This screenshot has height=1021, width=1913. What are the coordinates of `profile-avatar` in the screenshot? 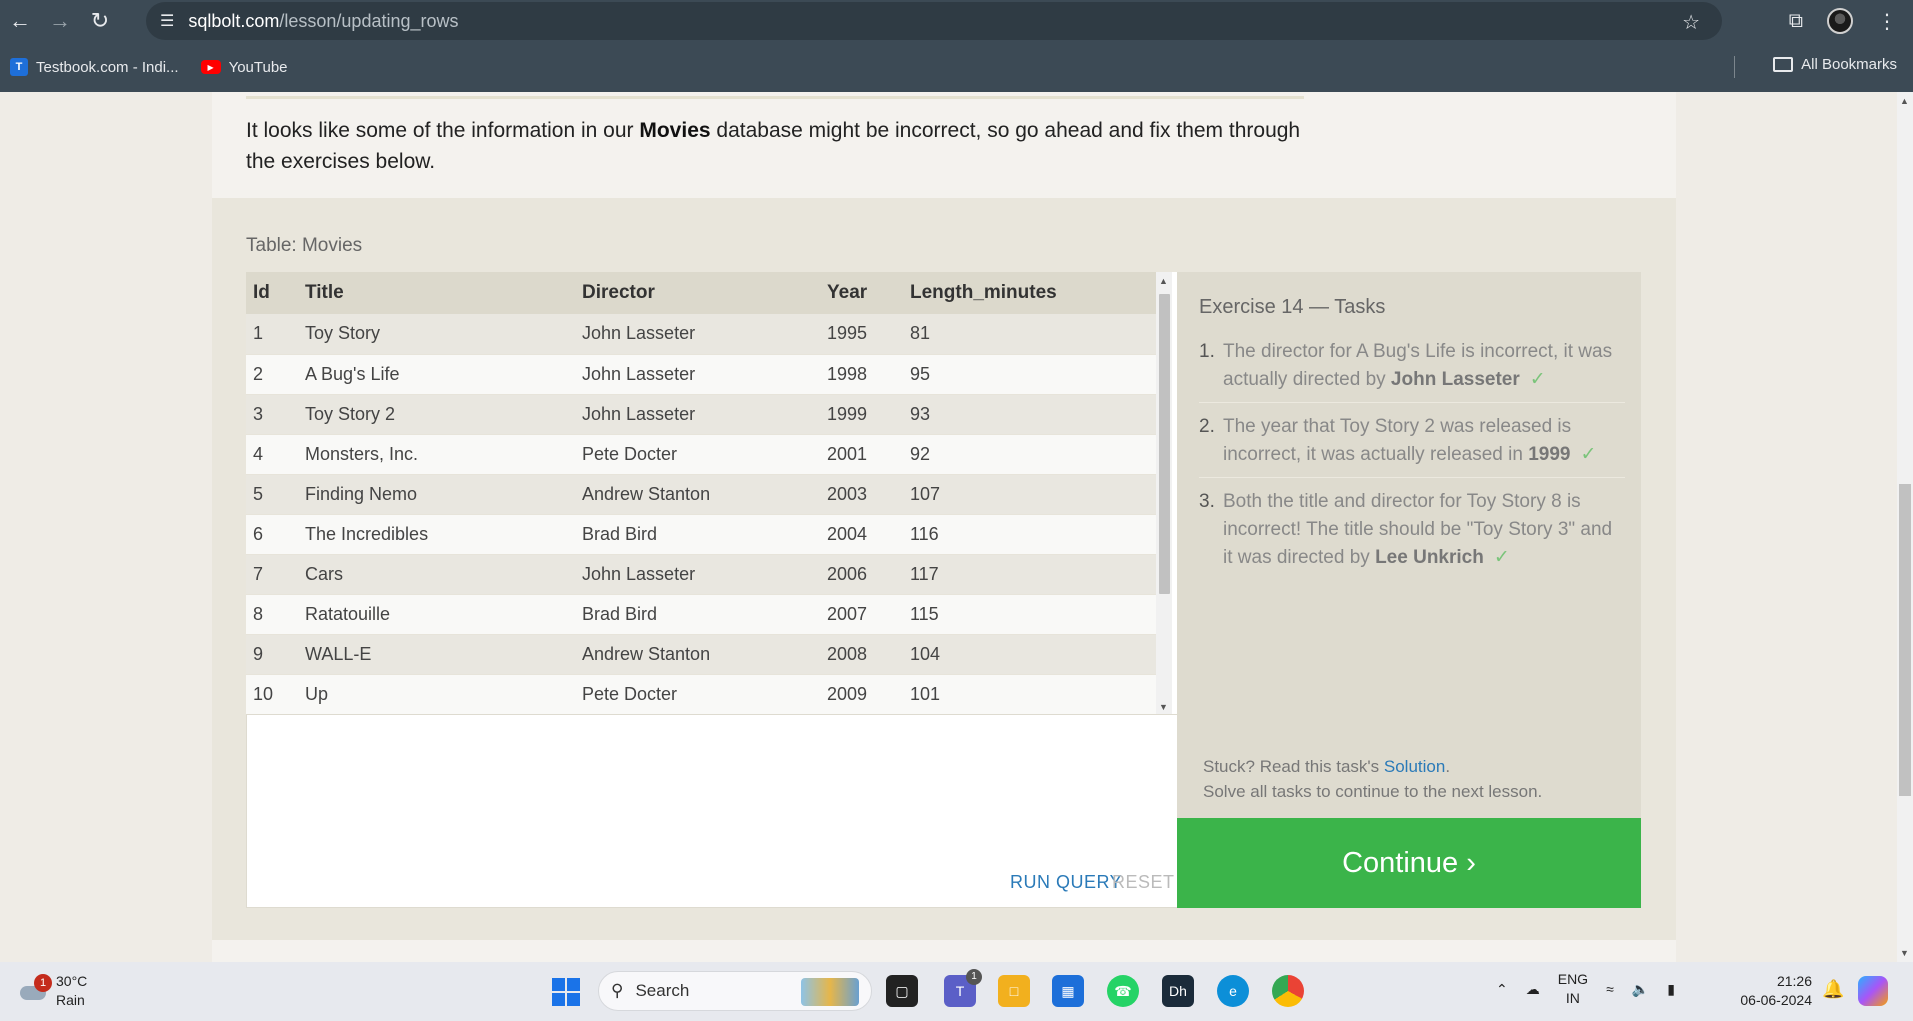 It's located at (1840, 21).